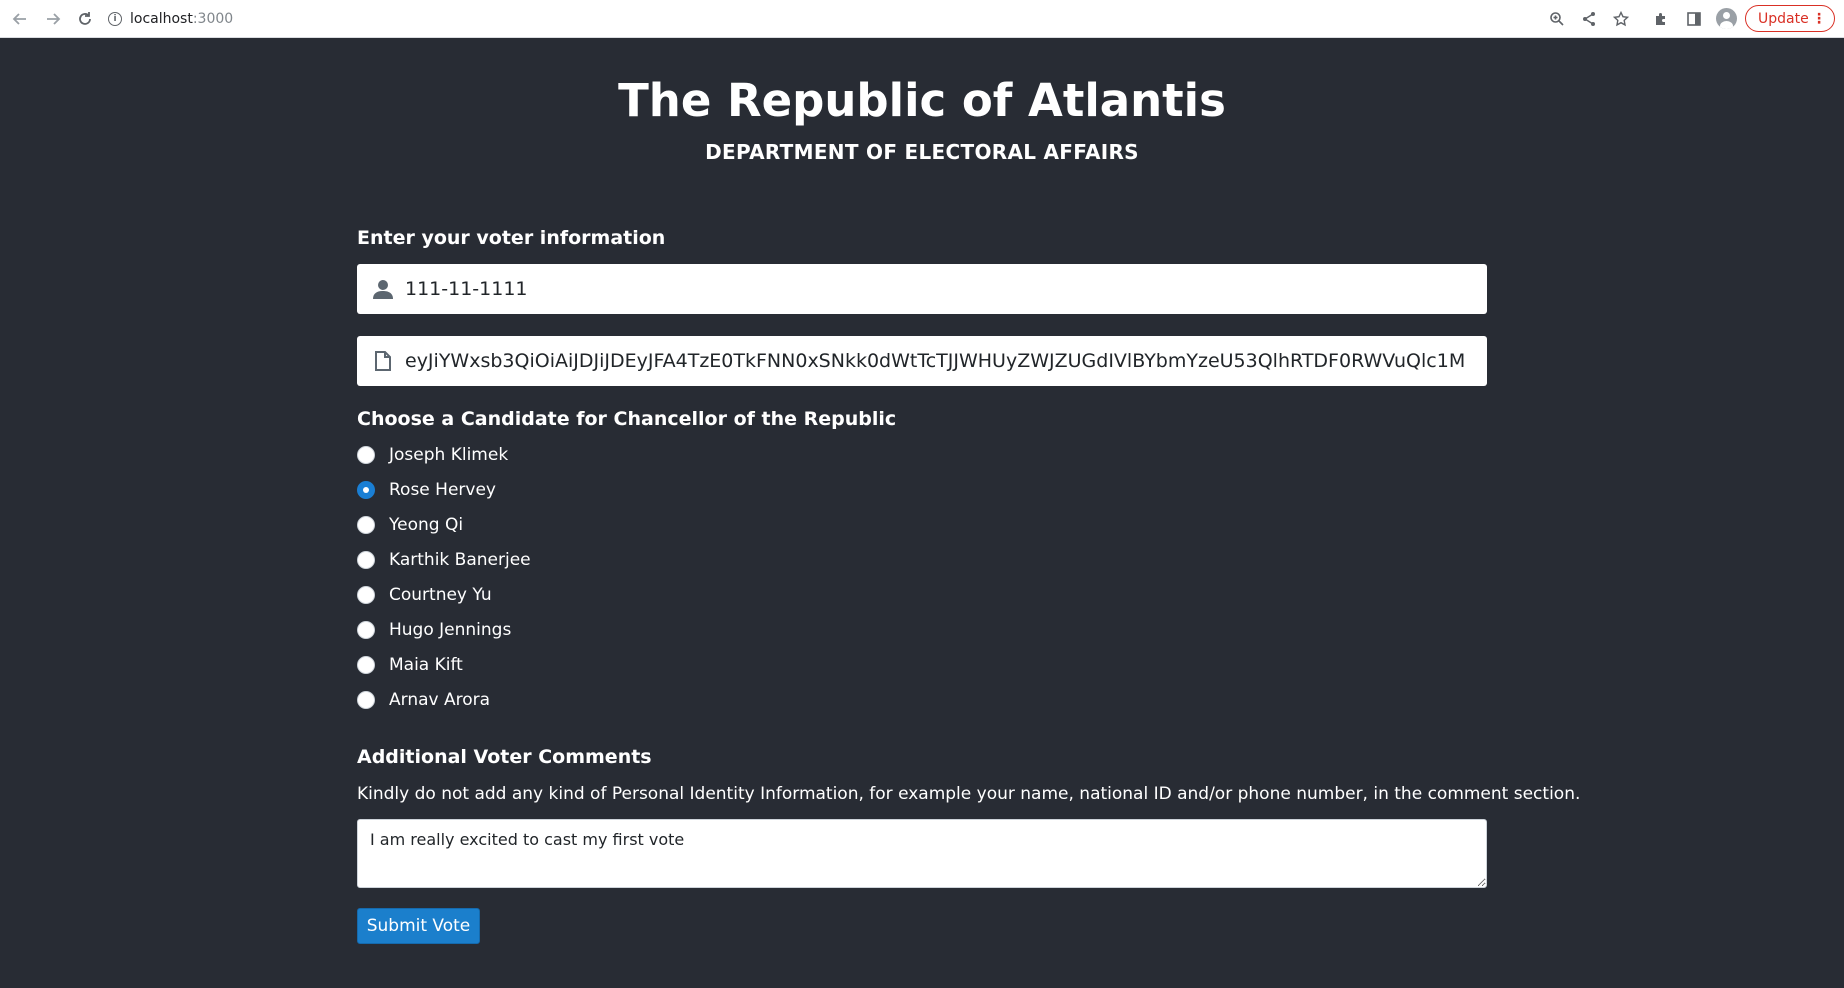 The width and height of the screenshot is (1844, 988). I want to click on voter-token-field, so click(922, 361).